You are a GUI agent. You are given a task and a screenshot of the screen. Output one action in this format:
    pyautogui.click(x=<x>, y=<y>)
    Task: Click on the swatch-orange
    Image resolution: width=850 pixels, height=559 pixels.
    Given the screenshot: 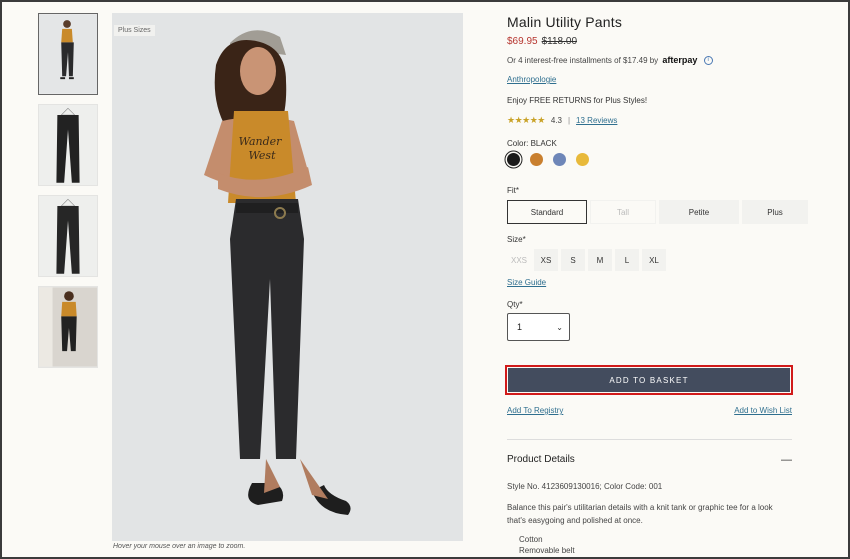 What is the action you would take?
    pyautogui.click(x=536, y=159)
    